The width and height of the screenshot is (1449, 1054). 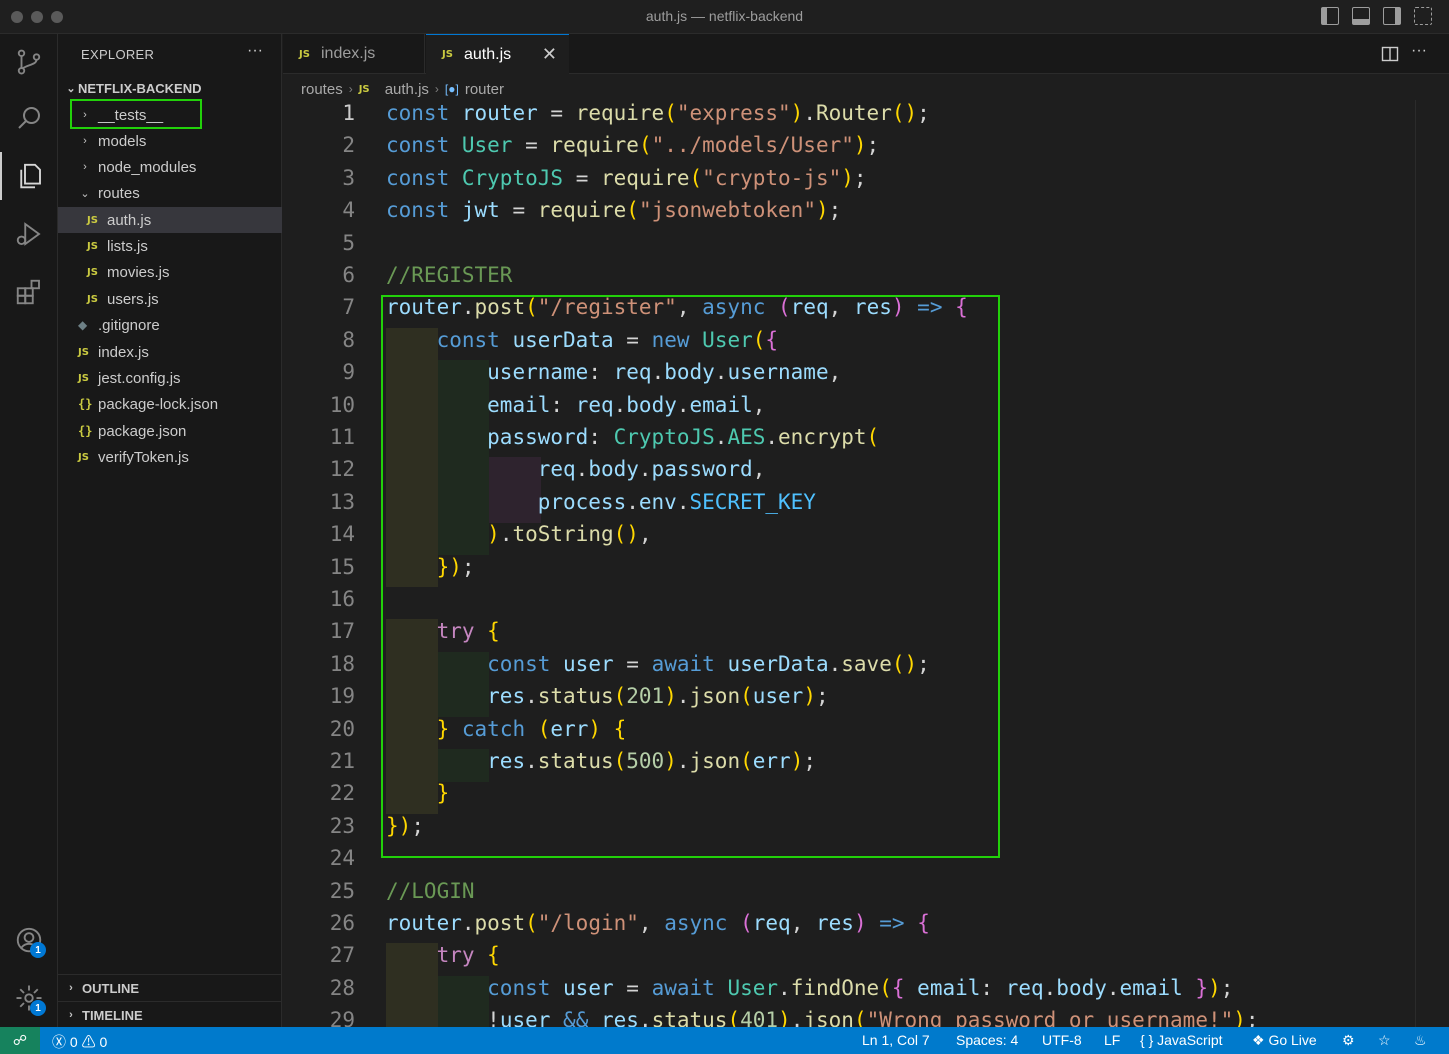 I want to click on line-number: 22, so click(x=342, y=793).